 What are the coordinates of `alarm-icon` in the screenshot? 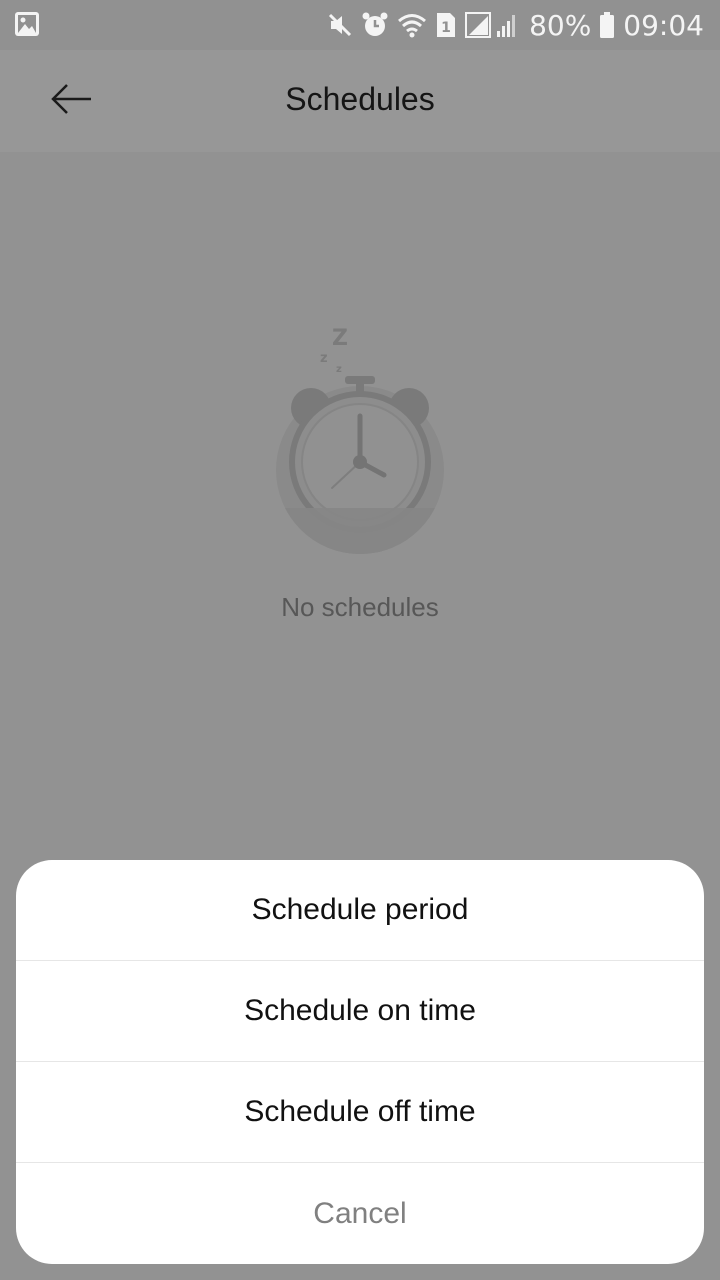 It's located at (375, 25).